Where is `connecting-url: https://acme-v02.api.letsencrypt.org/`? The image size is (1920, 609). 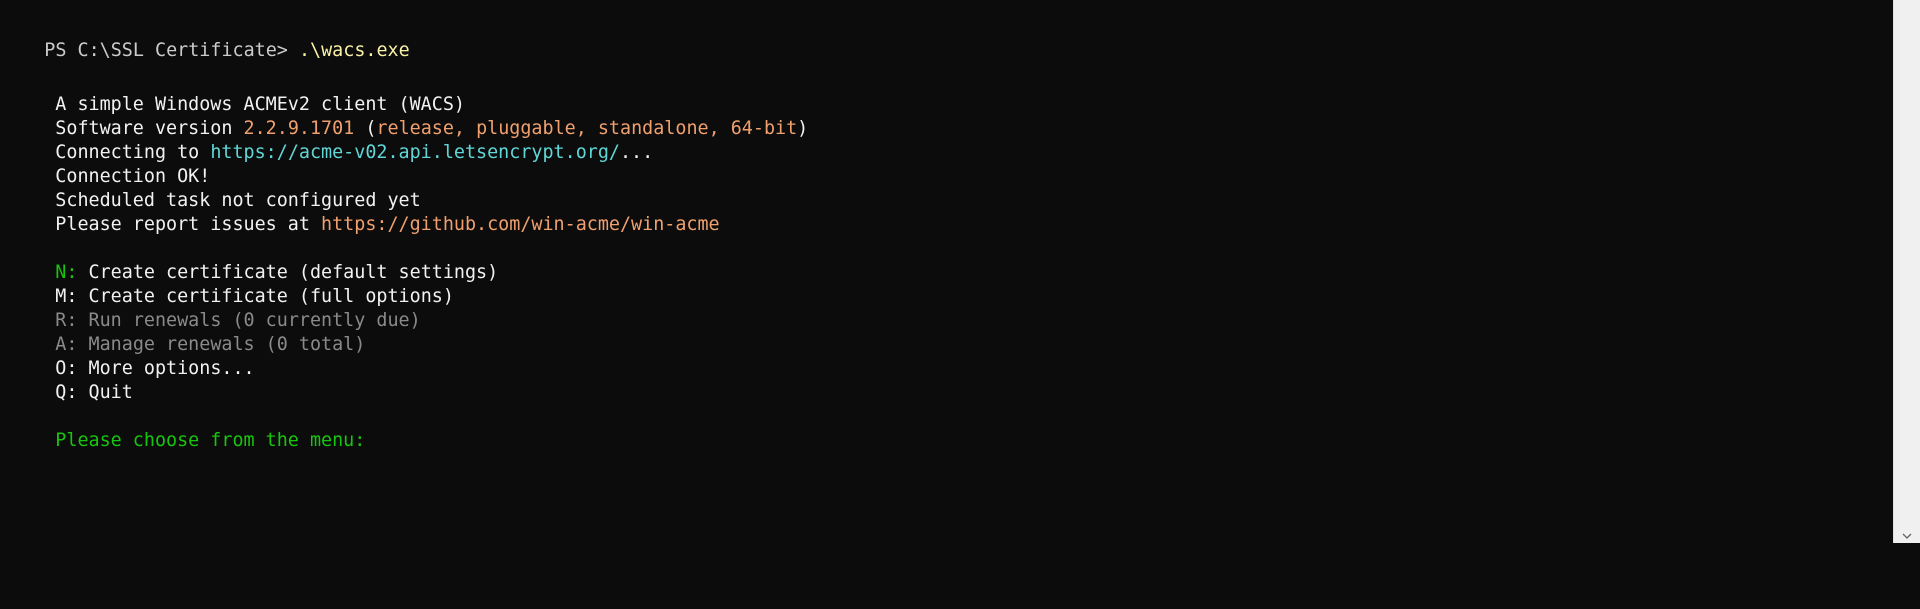
connecting-url: https://acme-v02.api.letsencrypt.org/ is located at coordinates (415, 152).